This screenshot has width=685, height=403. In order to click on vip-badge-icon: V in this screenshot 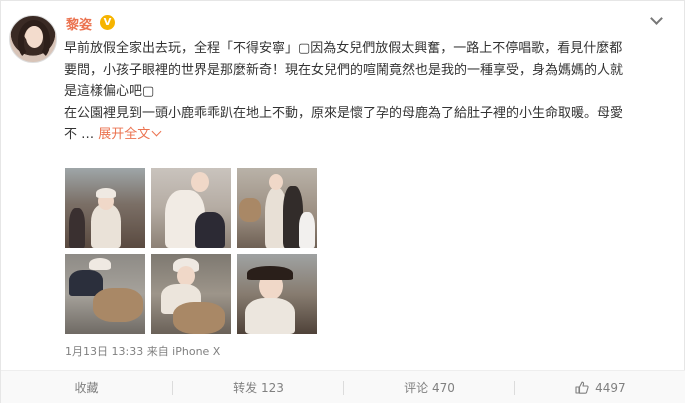, I will do `click(107, 22)`.